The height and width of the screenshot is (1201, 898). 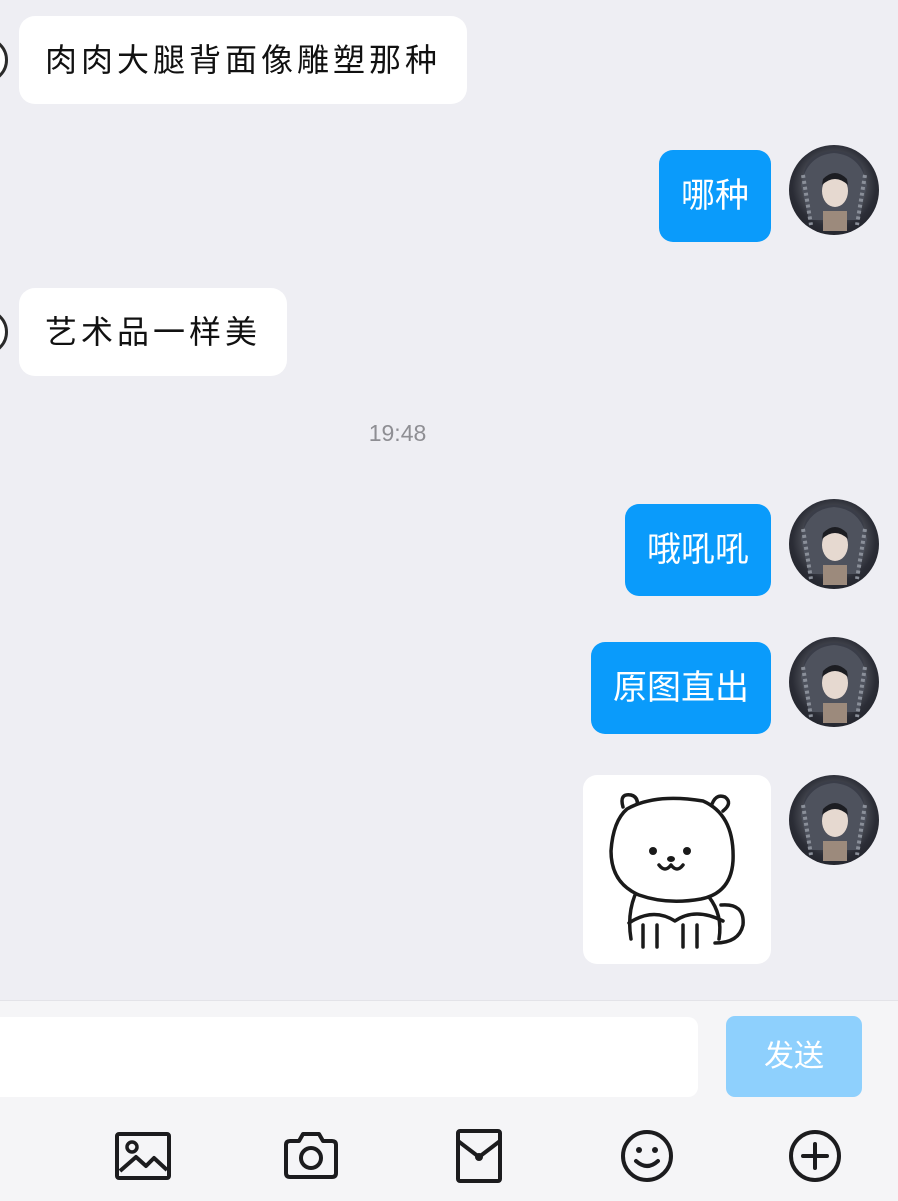 I want to click on outgoing-message-bubble: 哪种, so click(x=715, y=196).